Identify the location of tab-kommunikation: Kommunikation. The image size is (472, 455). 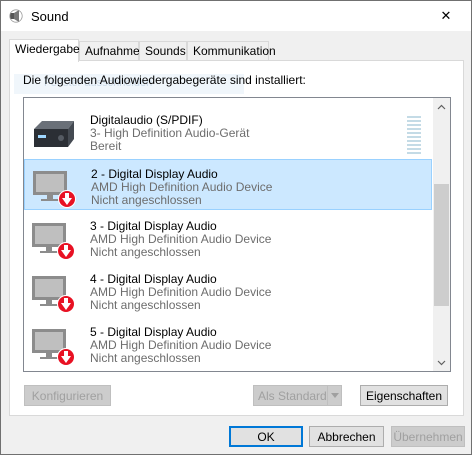
(231, 51).